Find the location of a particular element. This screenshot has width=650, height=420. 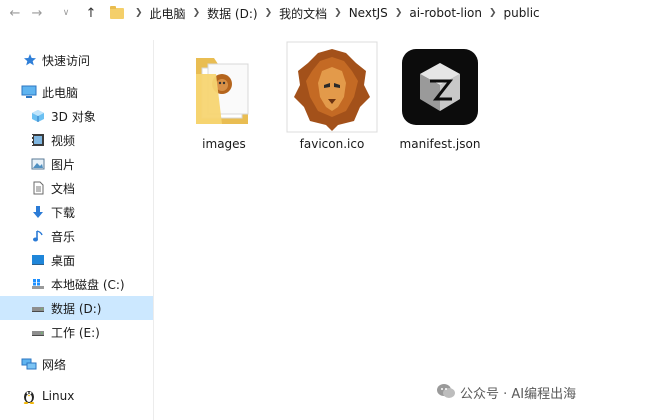

sidebar-label: 图片 is located at coordinates (63, 164).